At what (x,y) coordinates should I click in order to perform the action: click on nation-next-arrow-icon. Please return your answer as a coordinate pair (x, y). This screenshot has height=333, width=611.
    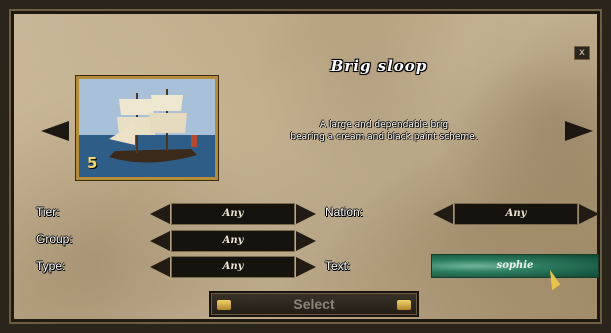
    Looking at the image, I should click on (589, 214).